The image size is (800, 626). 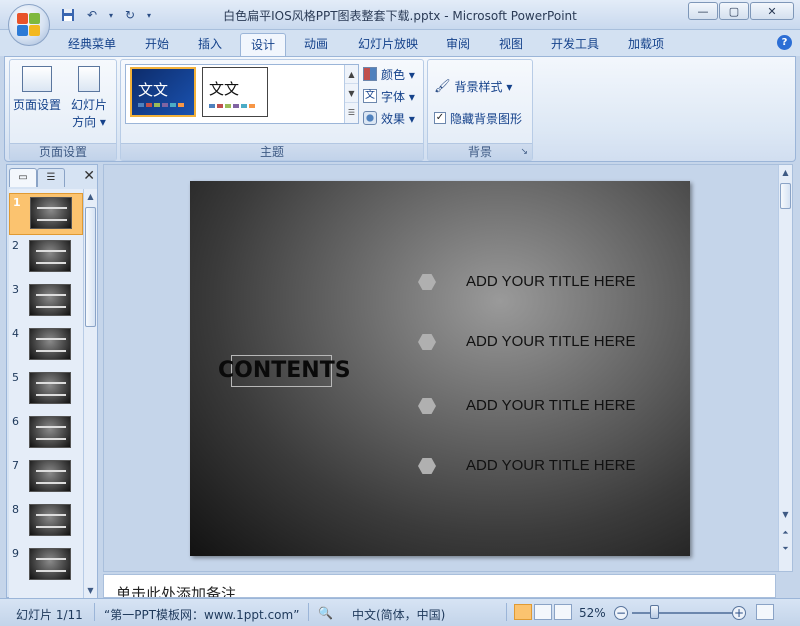 I want to click on hide-background-graphics-checkbox: ✓ 隐藏背景图形, so click(x=478, y=118).